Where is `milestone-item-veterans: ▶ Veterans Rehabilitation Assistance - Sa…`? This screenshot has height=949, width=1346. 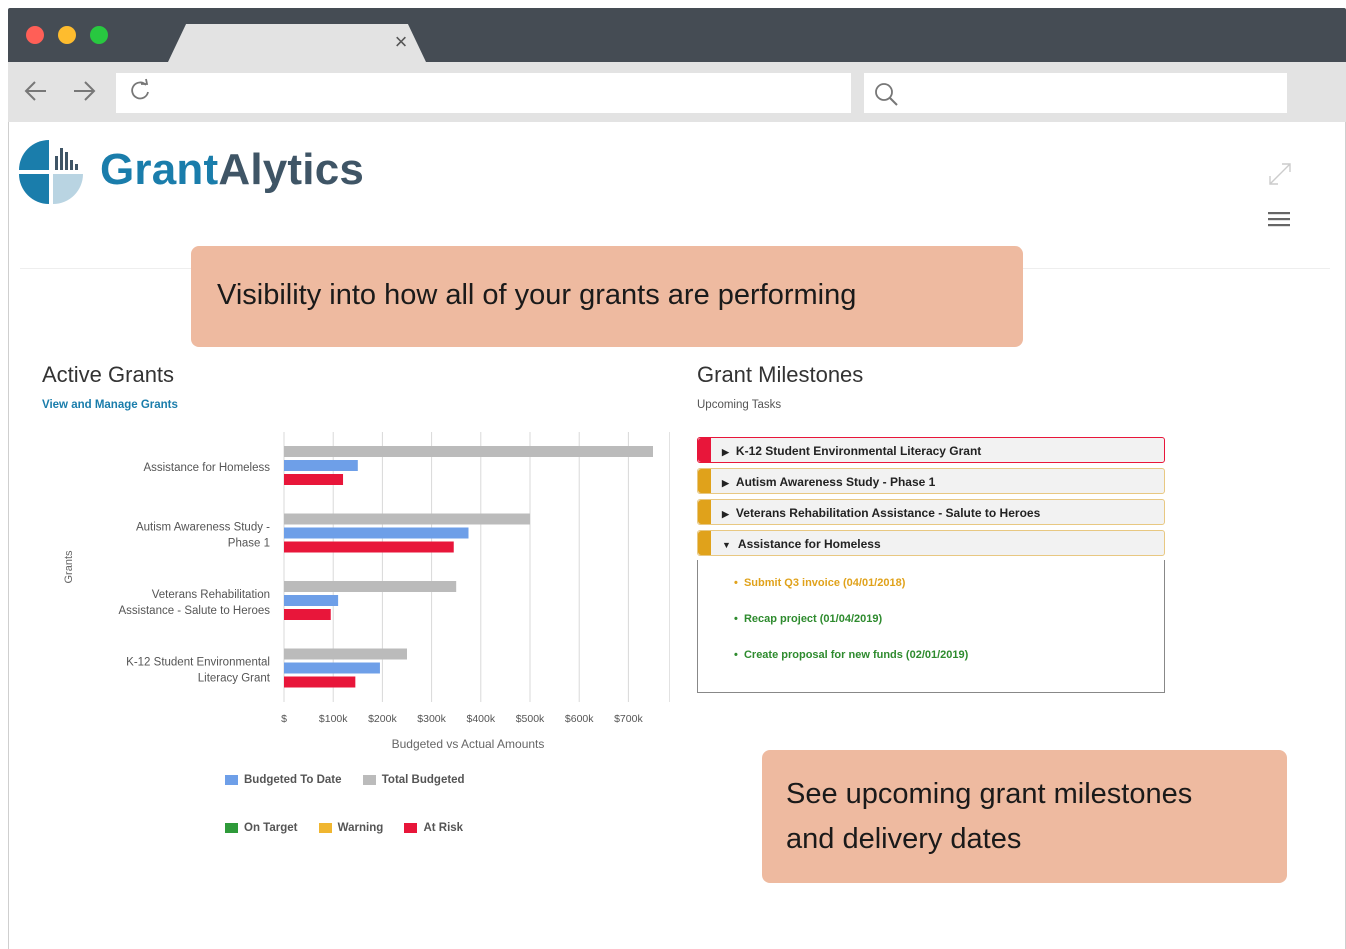 milestone-item-veterans: ▶ Veterans Rehabilitation Assistance - Sa… is located at coordinates (931, 512).